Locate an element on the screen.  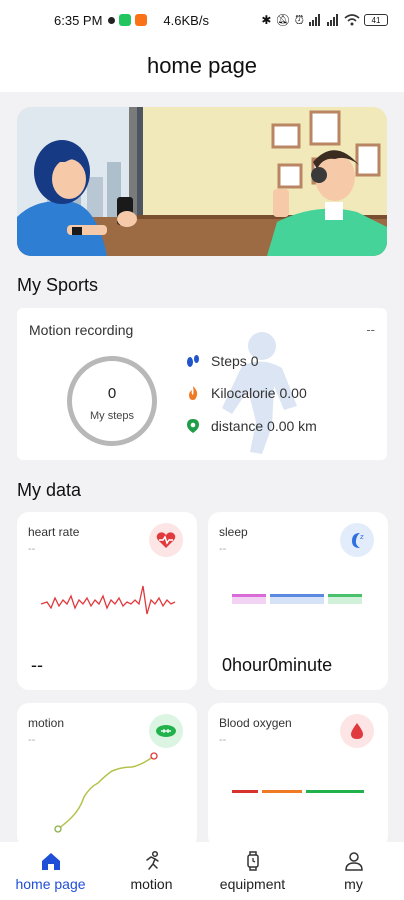
nav-motion: motion is located at coordinates (151, 871).